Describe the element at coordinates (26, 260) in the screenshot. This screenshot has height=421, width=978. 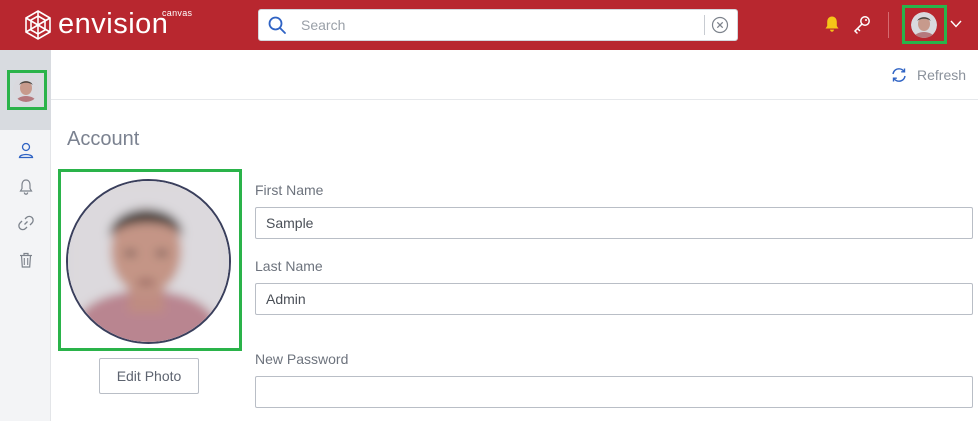
I see `trash-icon` at that location.